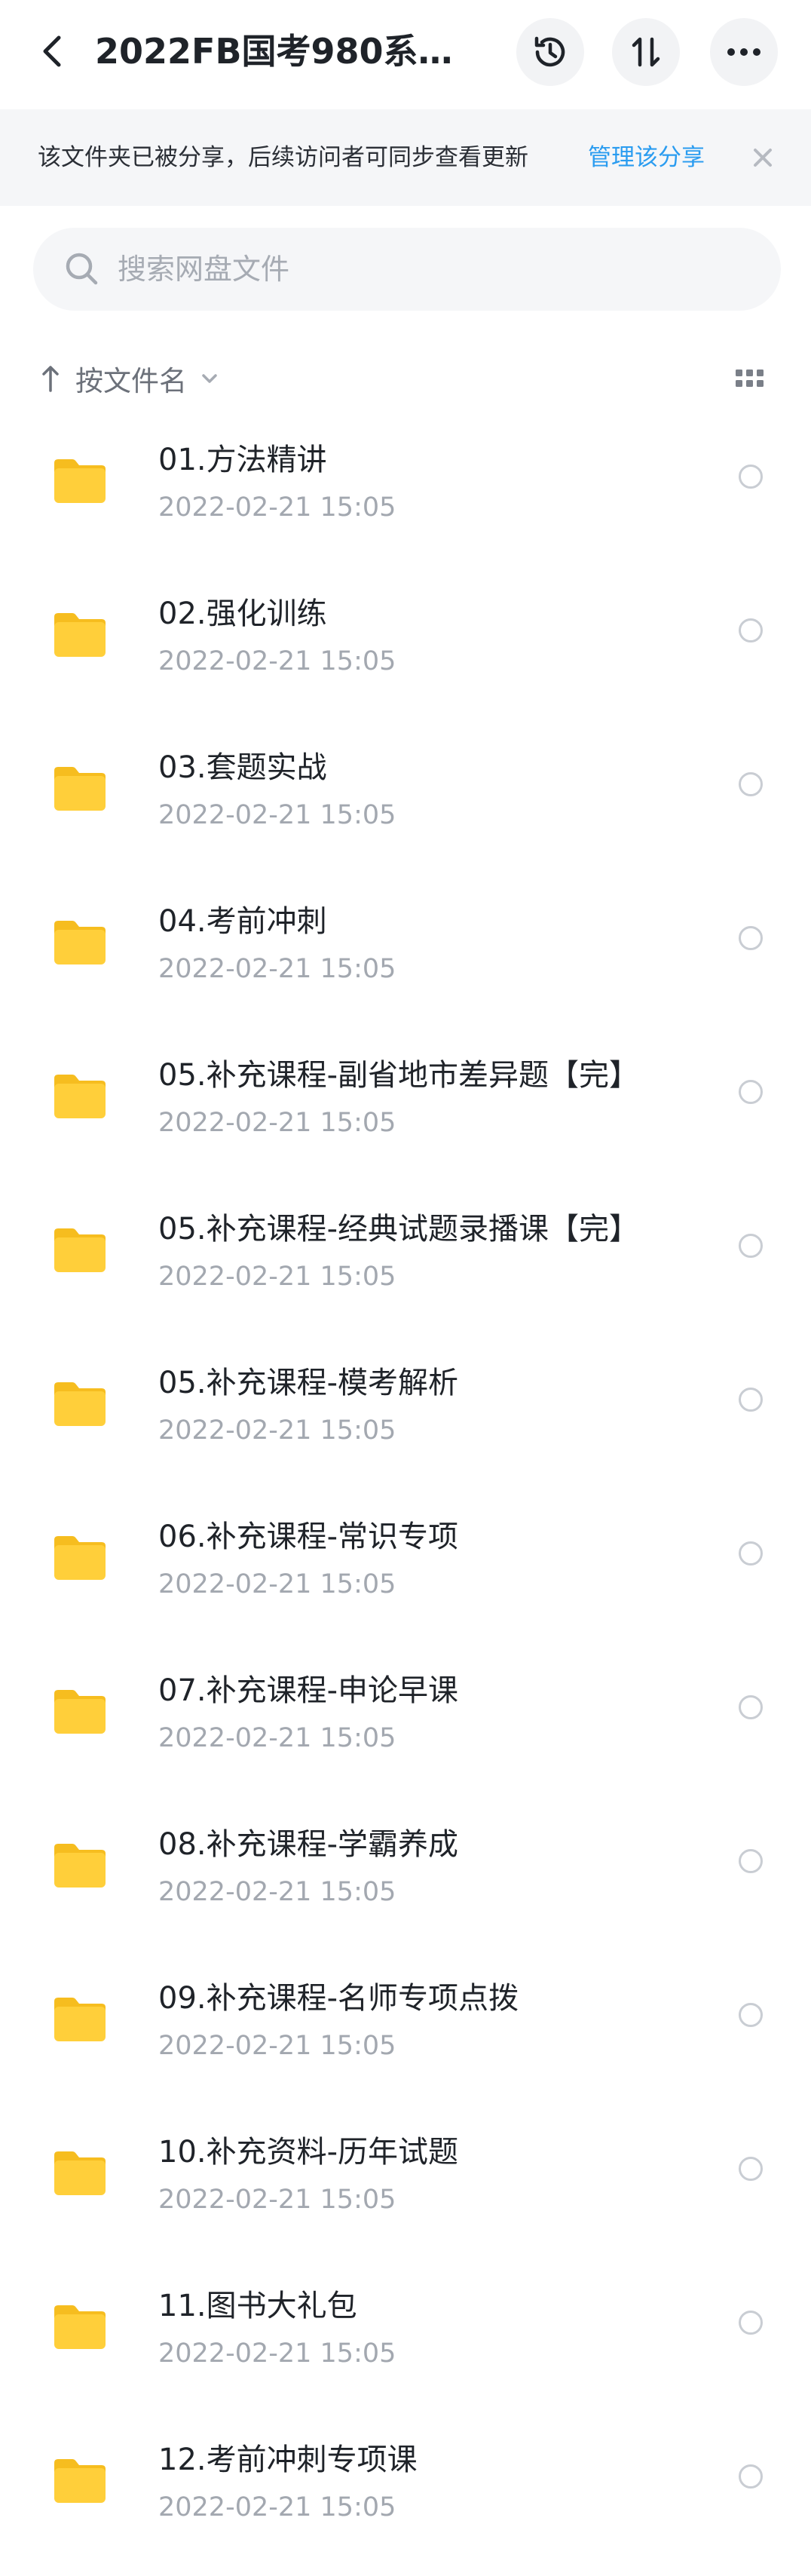 The image size is (811, 2576). Describe the element at coordinates (283, 157) in the screenshot. I see `share-notice-text: 该文件夹已被分享，后续访问者可同步查看更新` at that location.